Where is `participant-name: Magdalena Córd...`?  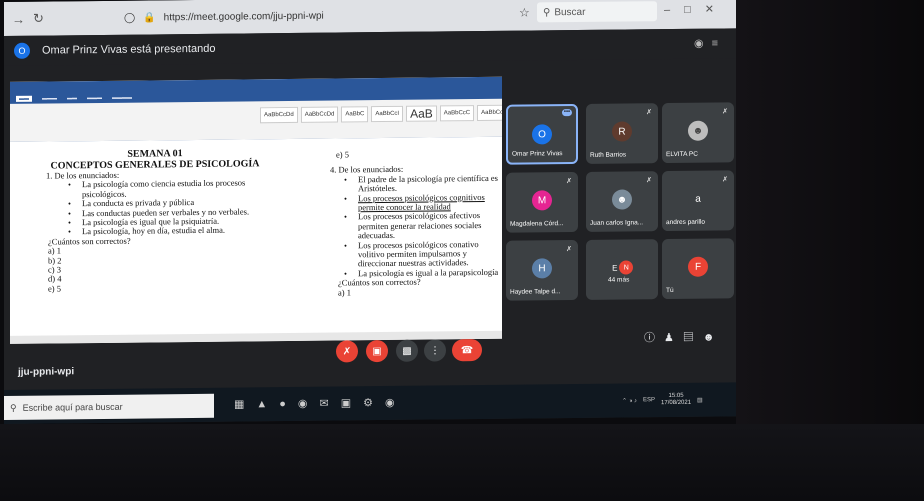
participant-name: Magdalena Córd... is located at coordinates (537, 224).